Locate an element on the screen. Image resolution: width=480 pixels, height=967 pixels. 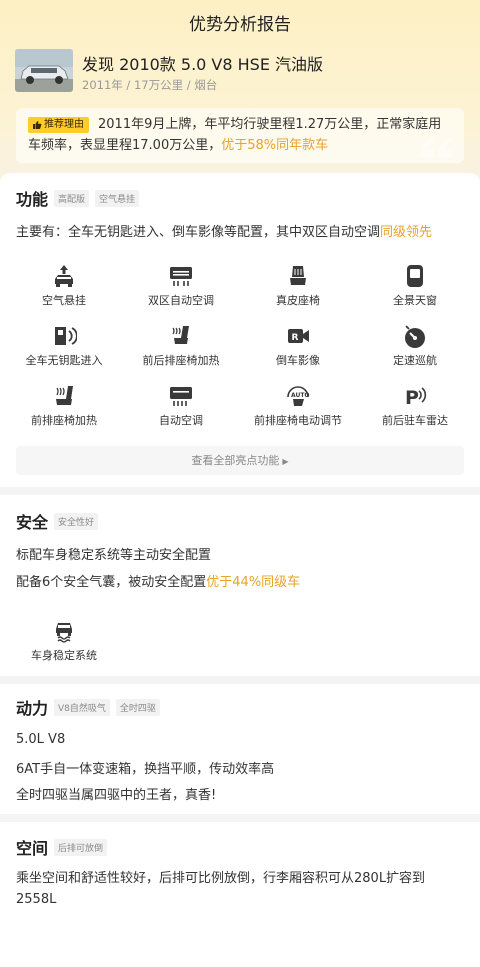
keyless-entry-icon is located at coordinates (66, 336).